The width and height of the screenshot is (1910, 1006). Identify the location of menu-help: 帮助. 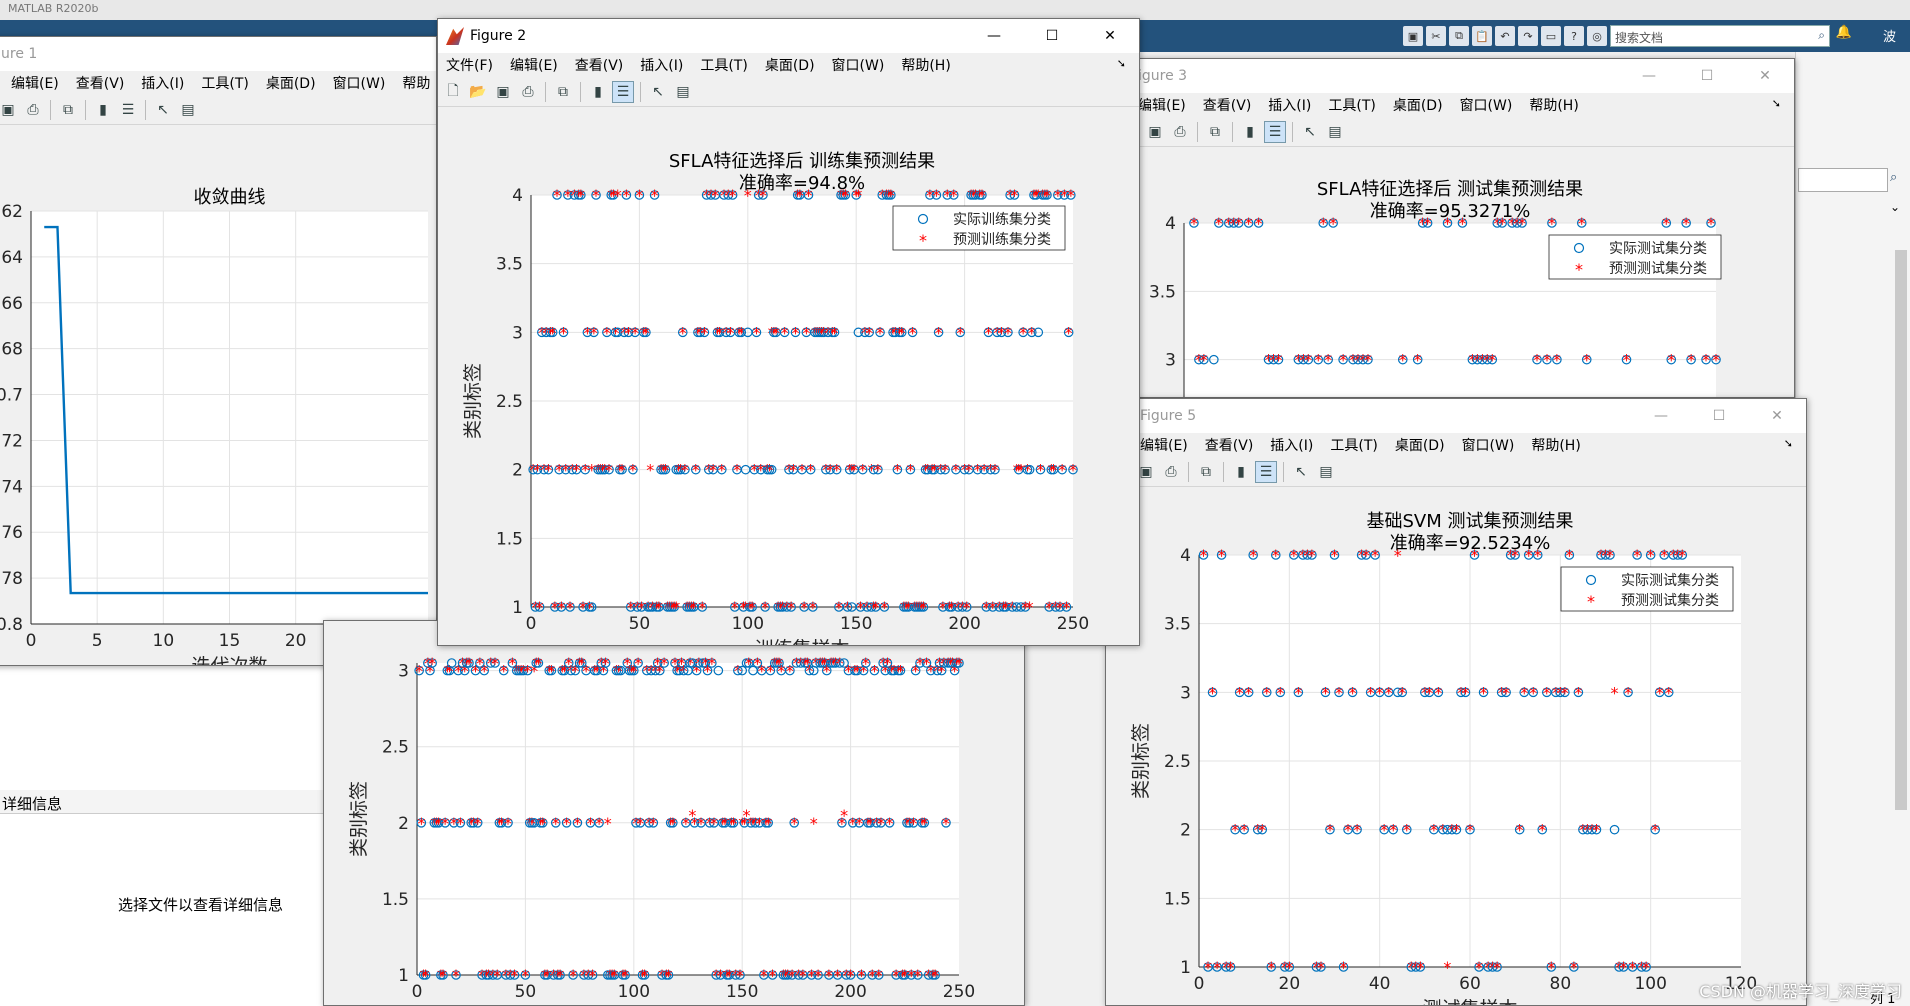
(416, 83).